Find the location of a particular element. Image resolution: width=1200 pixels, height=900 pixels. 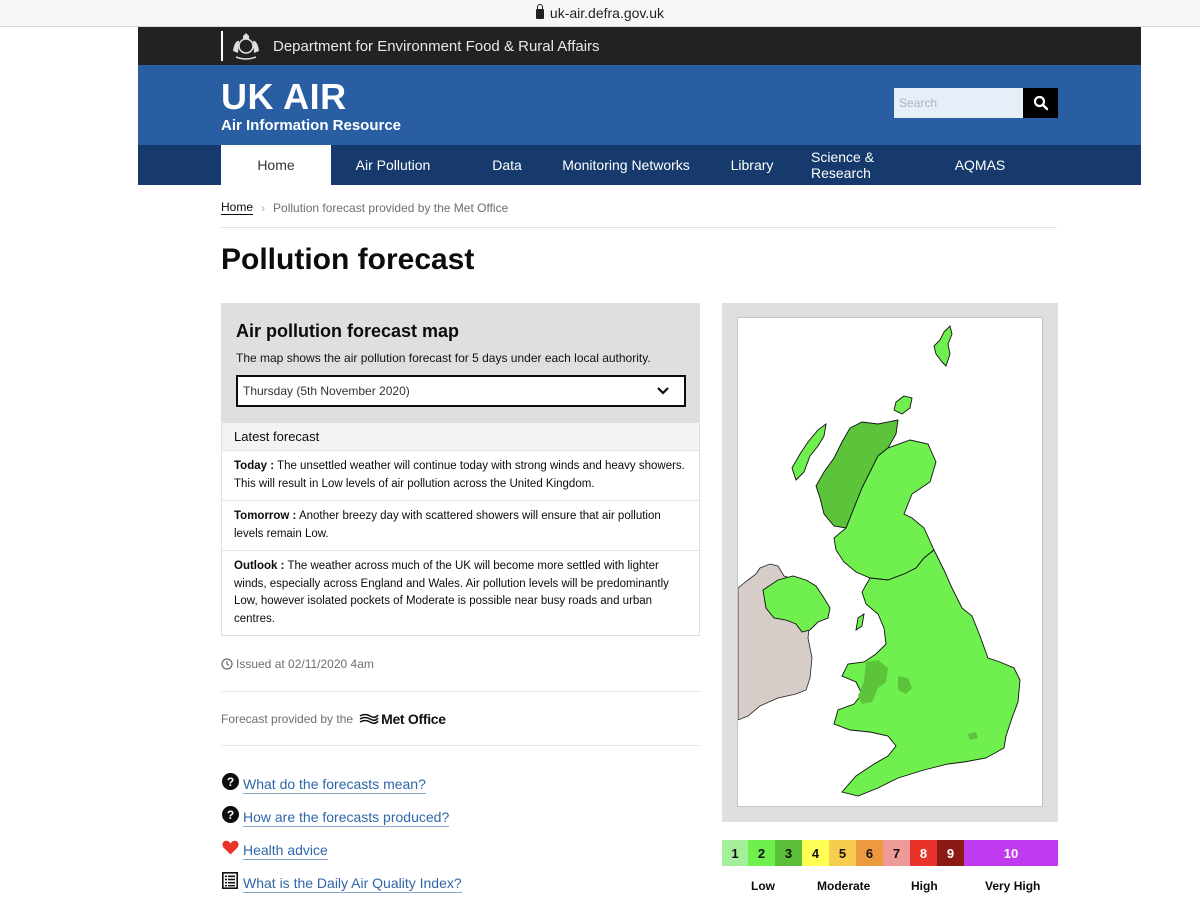

help-link-item: ? How are the forecasts produced? is located at coordinates (341, 817).